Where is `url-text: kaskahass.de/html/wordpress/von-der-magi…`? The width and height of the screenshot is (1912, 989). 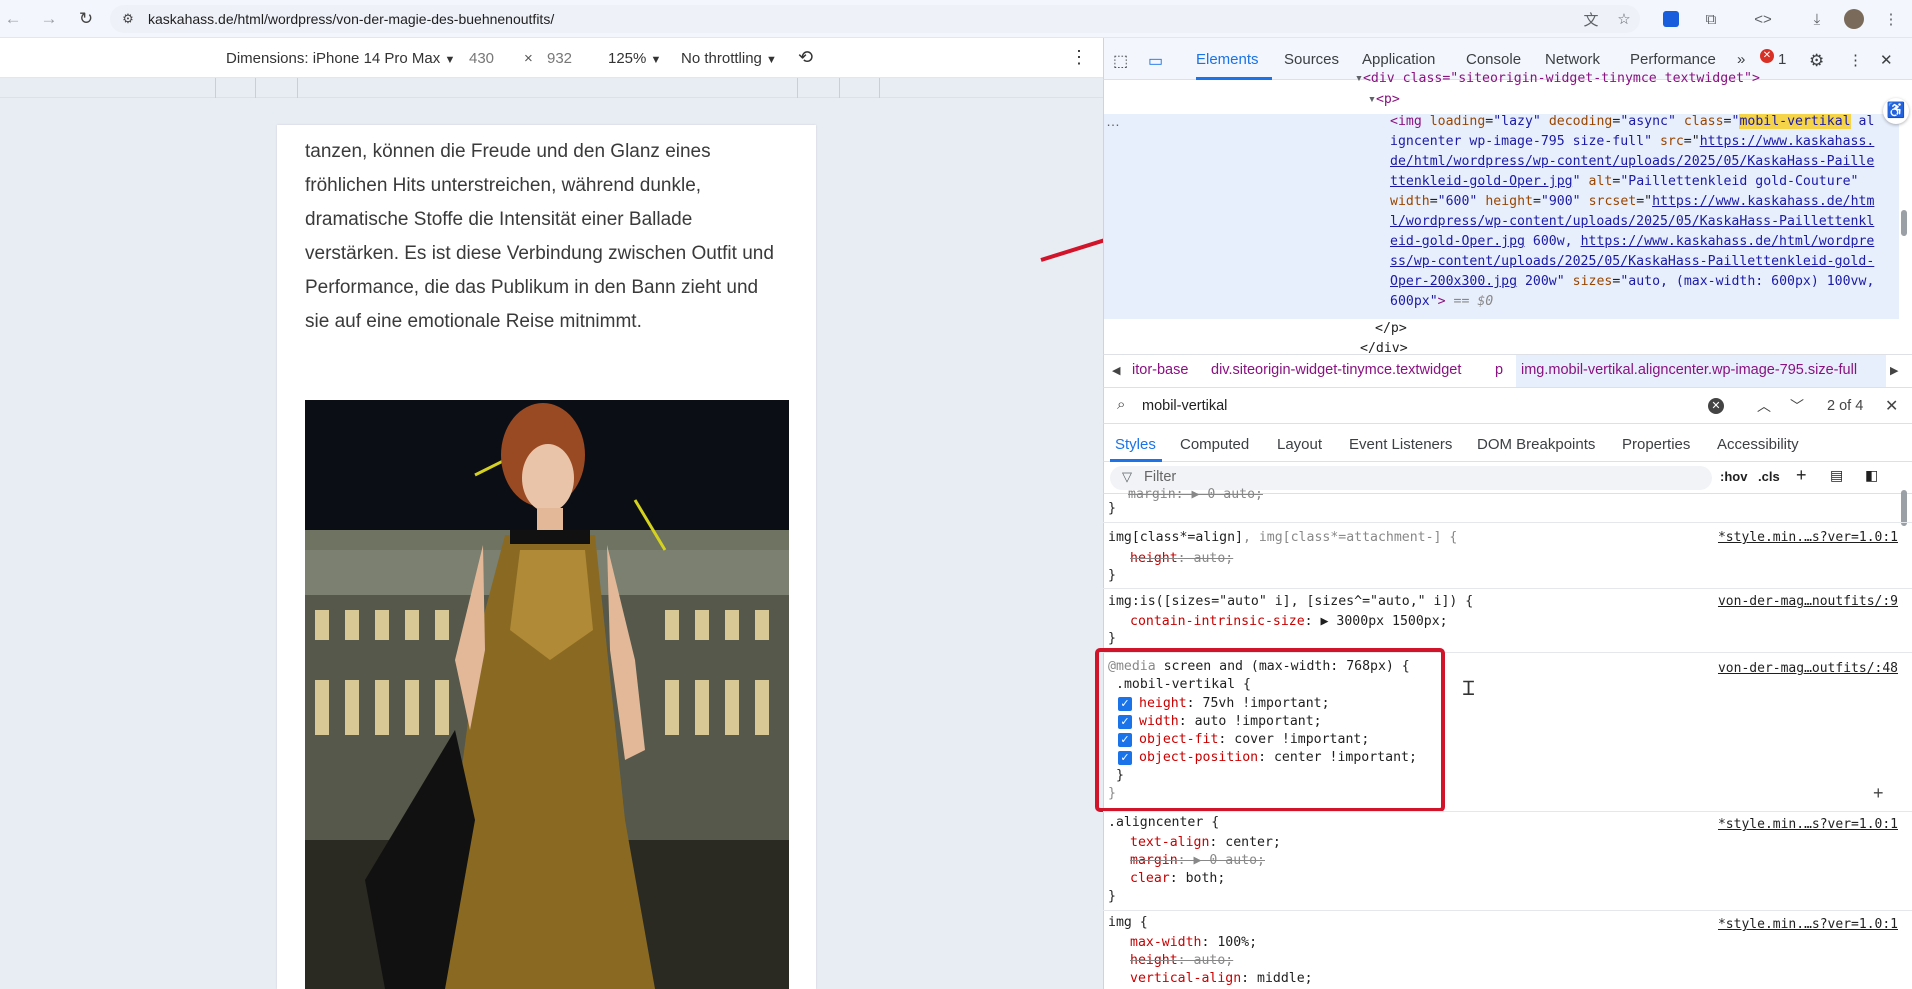 url-text: kaskahass.de/html/wordpress/von-der-magi… is located at coordinates (351, 19).